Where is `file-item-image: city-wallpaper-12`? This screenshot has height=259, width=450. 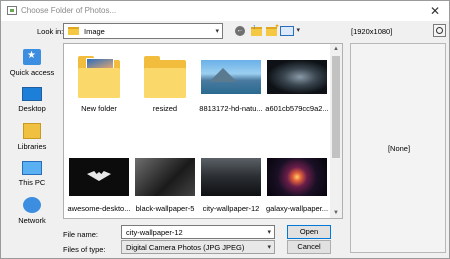
file-item-image: city-wallpaper-12 is located at coordinates (231, 182).